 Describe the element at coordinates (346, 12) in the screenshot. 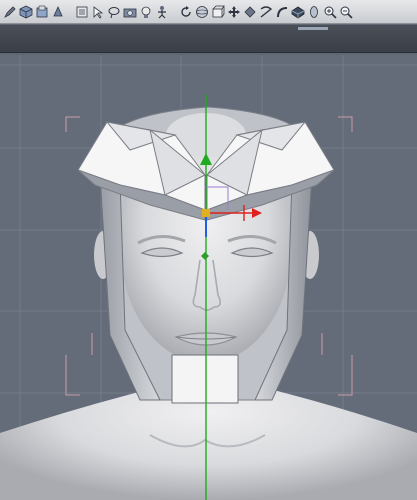

I see `zoom-out-icon` at that location.